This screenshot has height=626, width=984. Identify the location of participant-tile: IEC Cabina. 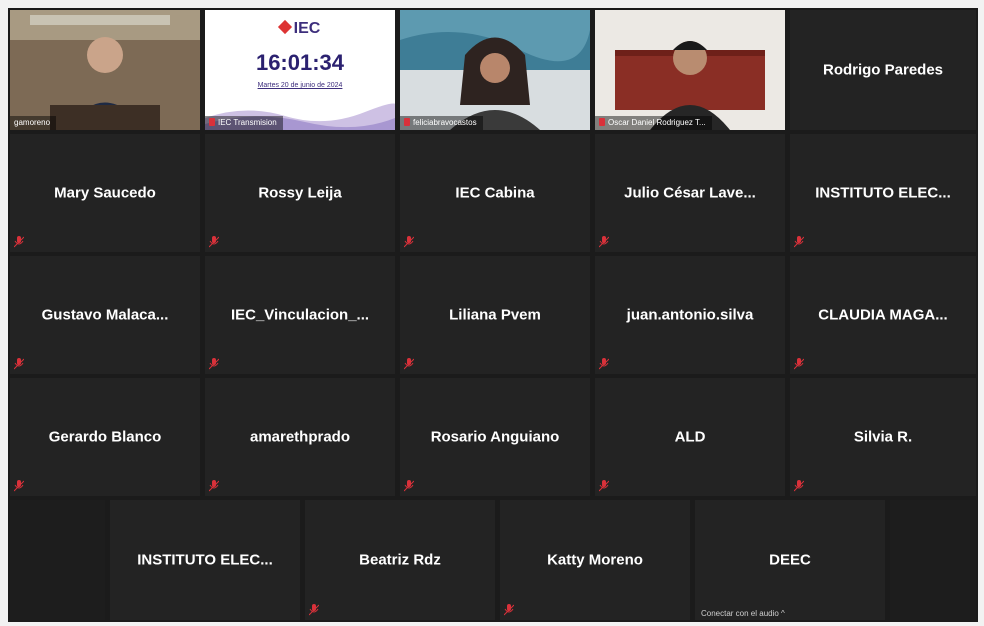
(495, 193).